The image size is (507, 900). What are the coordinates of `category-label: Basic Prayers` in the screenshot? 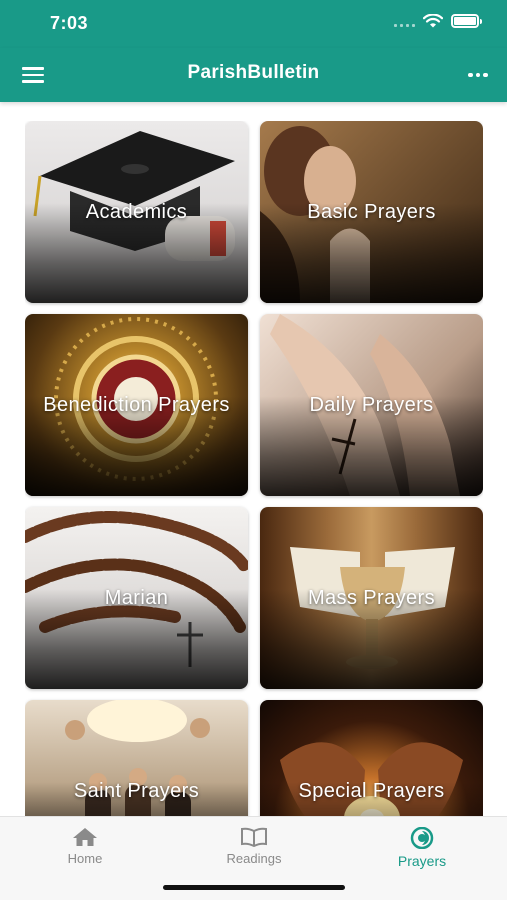 It's located at (371, 211).